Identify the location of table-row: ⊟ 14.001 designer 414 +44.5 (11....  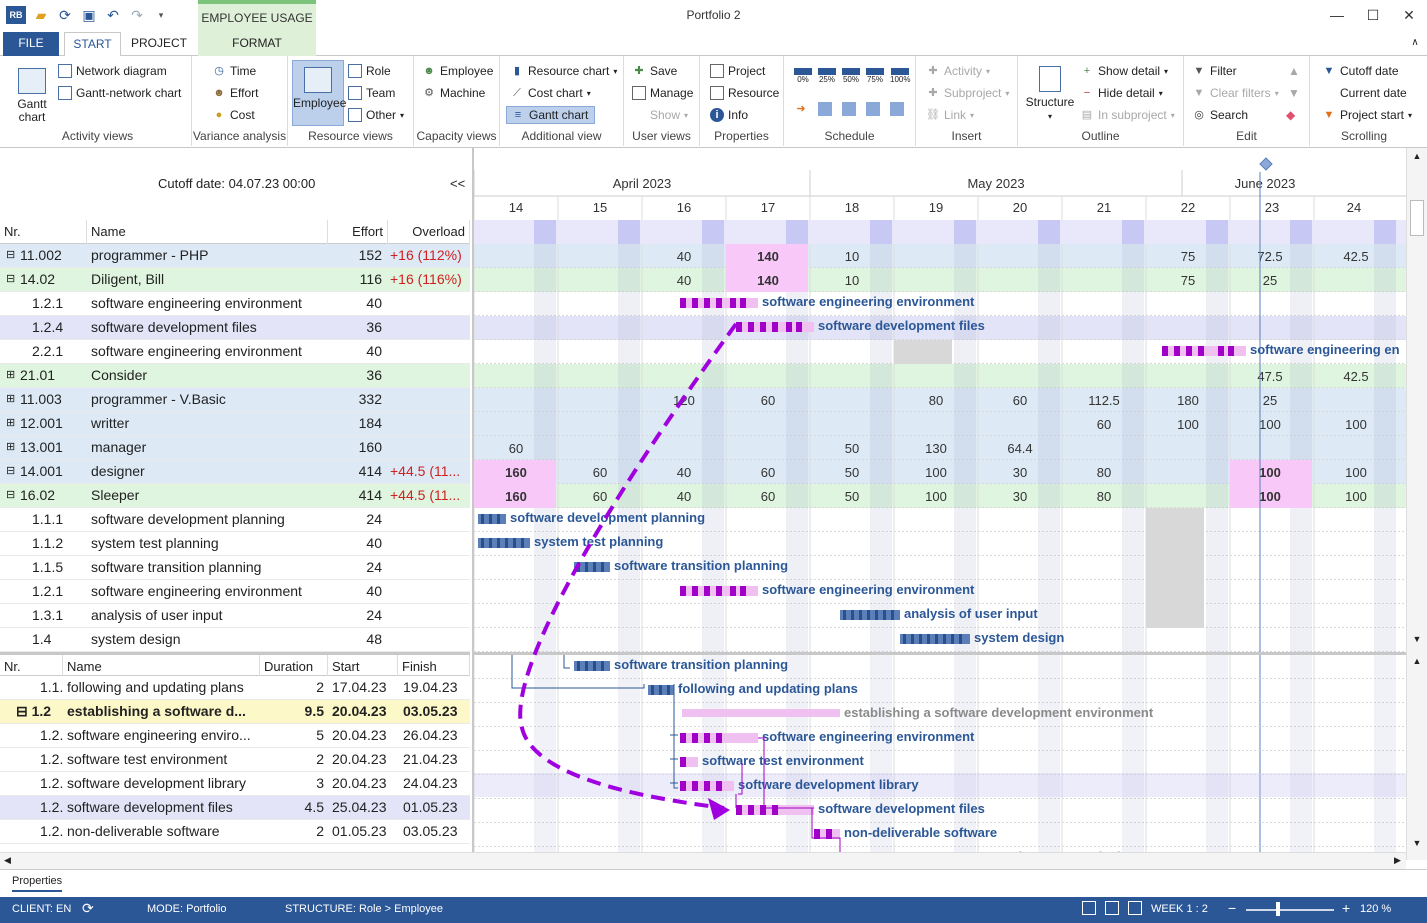
(235, 472).